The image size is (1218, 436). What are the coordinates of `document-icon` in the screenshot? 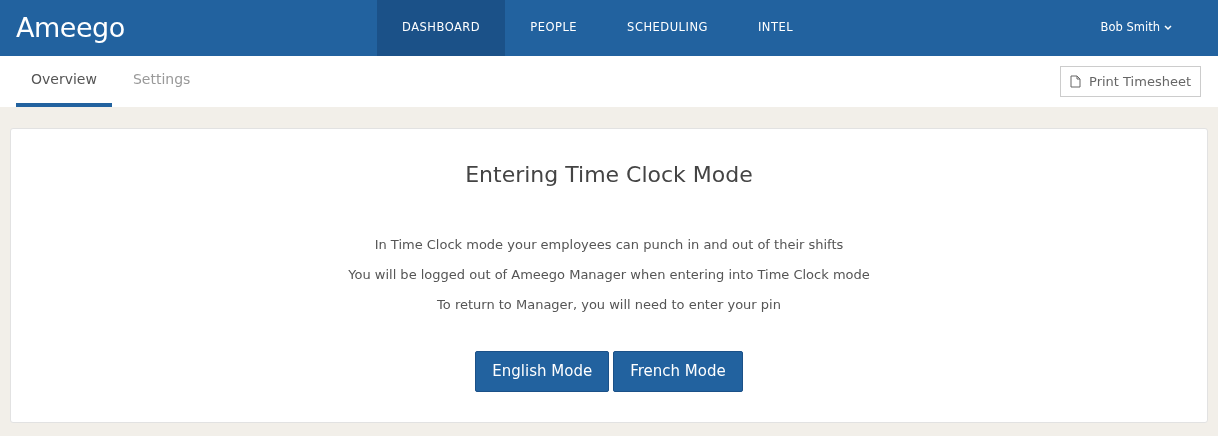 It's located at (1076, 81).